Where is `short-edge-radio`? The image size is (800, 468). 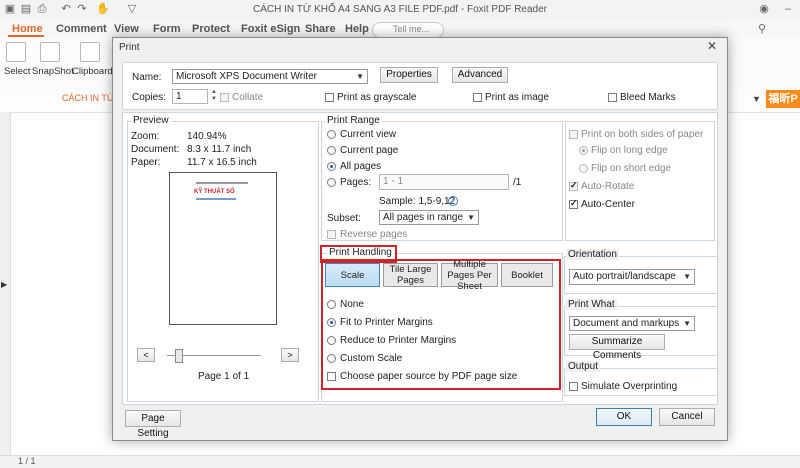 short-edge-radio is located at coordinates (583, 168).